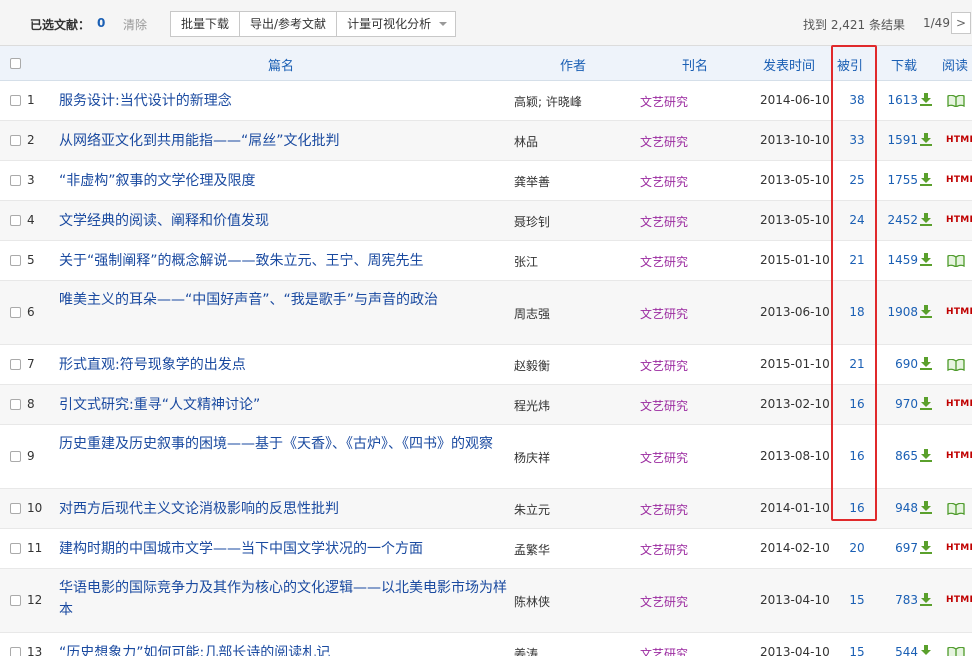 The height and width of the screenshot is (656, 972). What do you see at coordinates (532, 405) in the screenshot?
I see `article-author: 程光炜` at bounding box center [532, 405].